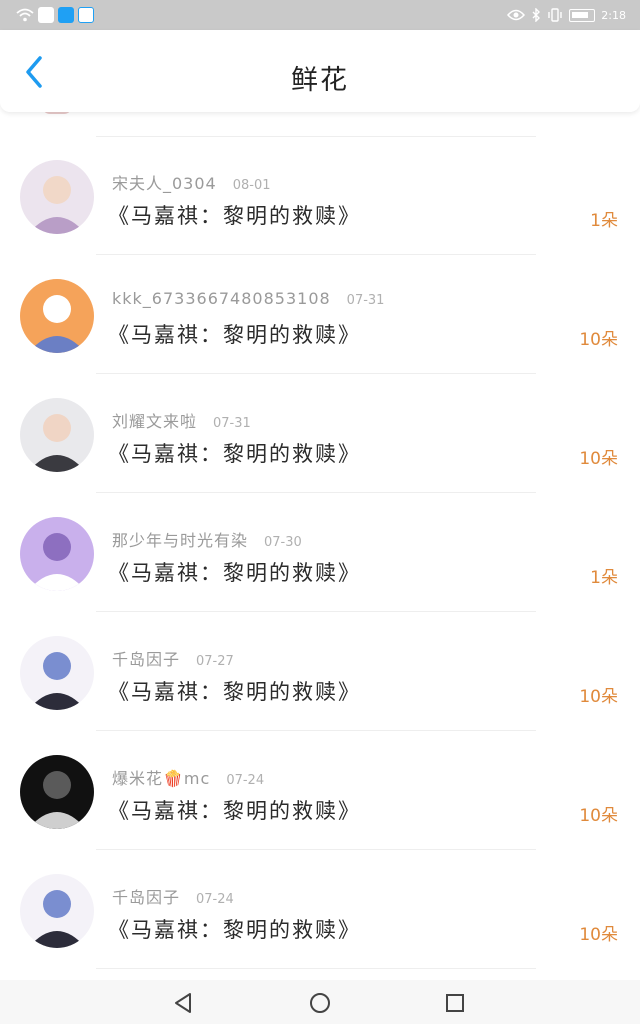 The height and width of the screenshot is (1024, 640). What do you see at coordinates (173, 659) in the screenshot?
I see `username: 千岛因子 07-27` at bounding box center [173, 659].